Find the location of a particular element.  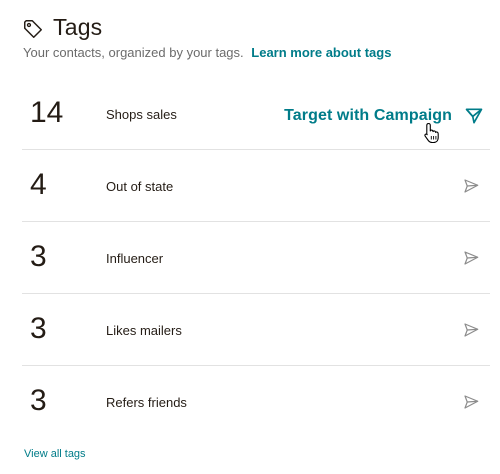

target-with-campaign-button: Target with Campaign is located at coordinates (380, 116).